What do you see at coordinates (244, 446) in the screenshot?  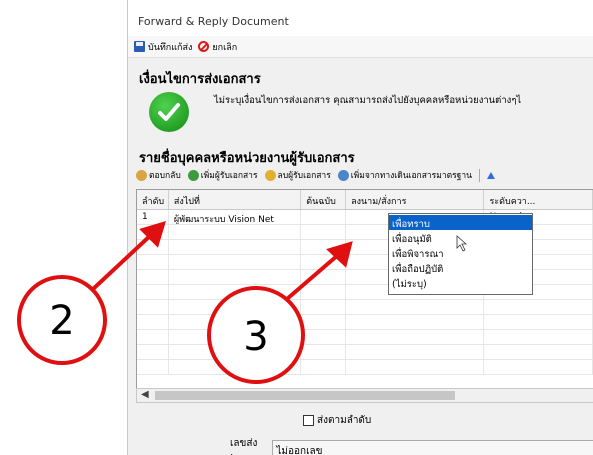 I see `doc-number-label: เลขส่ง :` at bounding box center [244, 446].